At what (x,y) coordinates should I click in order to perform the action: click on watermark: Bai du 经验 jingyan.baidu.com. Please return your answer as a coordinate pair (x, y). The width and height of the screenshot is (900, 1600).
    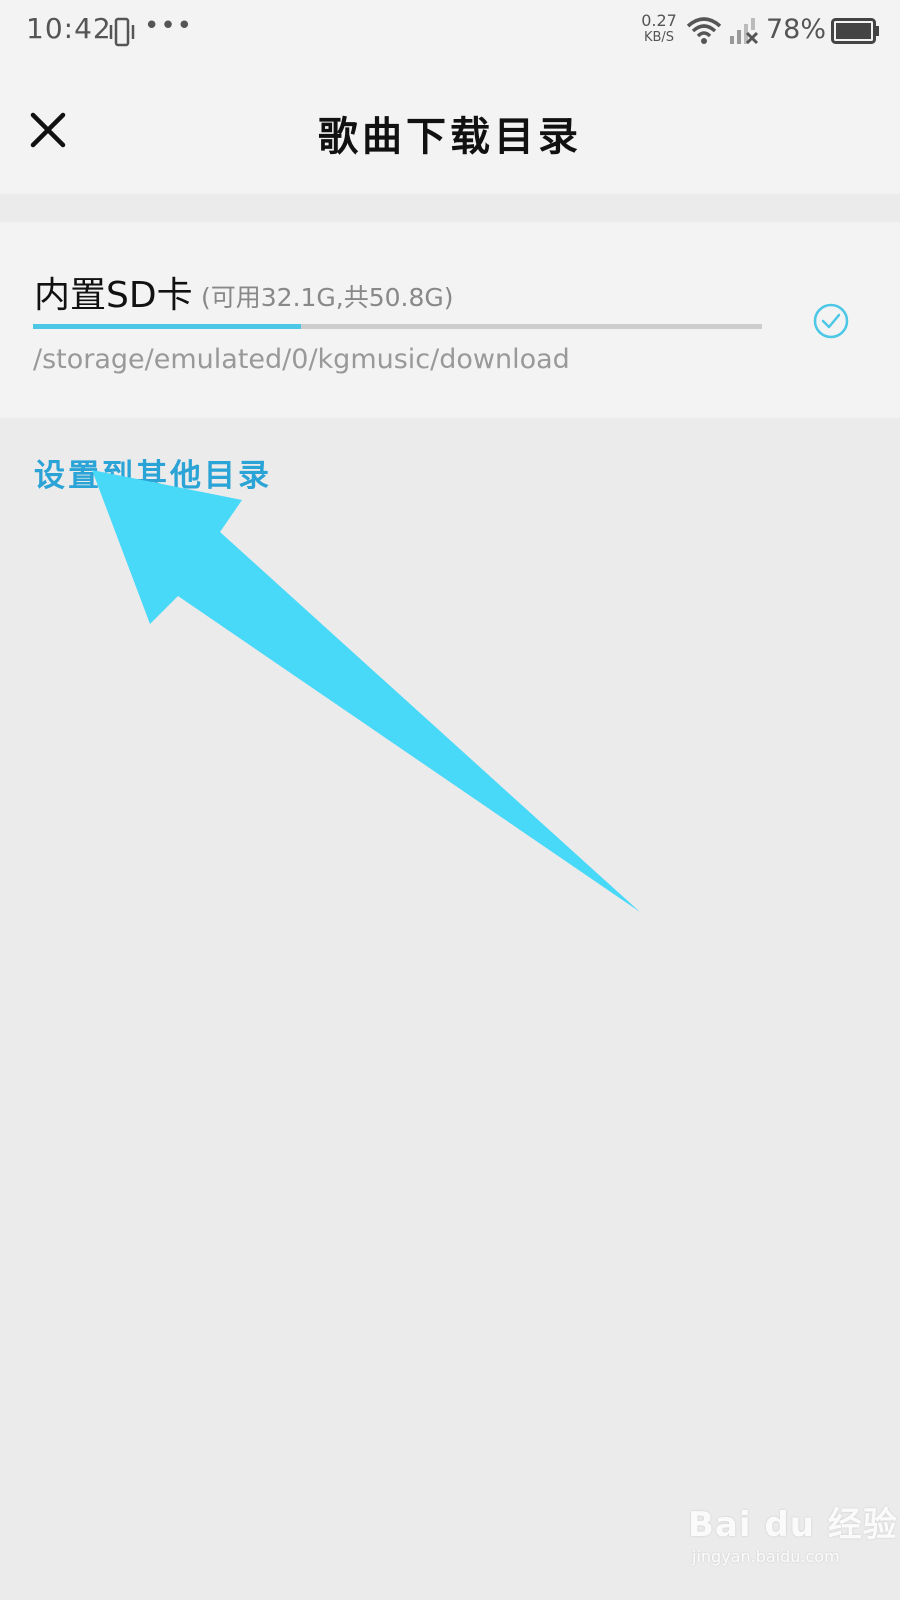
    Looking at the image, I should click on (792, 1542).